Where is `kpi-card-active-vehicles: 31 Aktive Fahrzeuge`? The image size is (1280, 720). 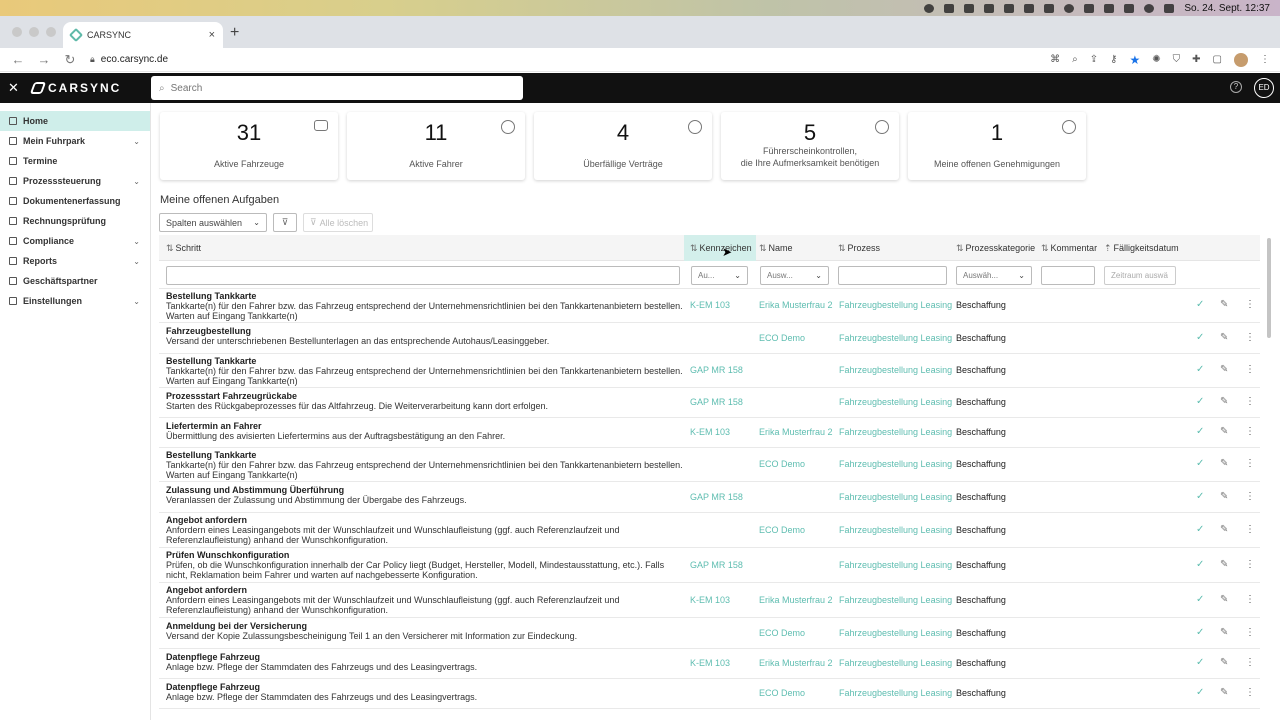 kpi-card-active-vehicles: 31 Aktive Fahrzeuge is located at coordinates (249, 146).